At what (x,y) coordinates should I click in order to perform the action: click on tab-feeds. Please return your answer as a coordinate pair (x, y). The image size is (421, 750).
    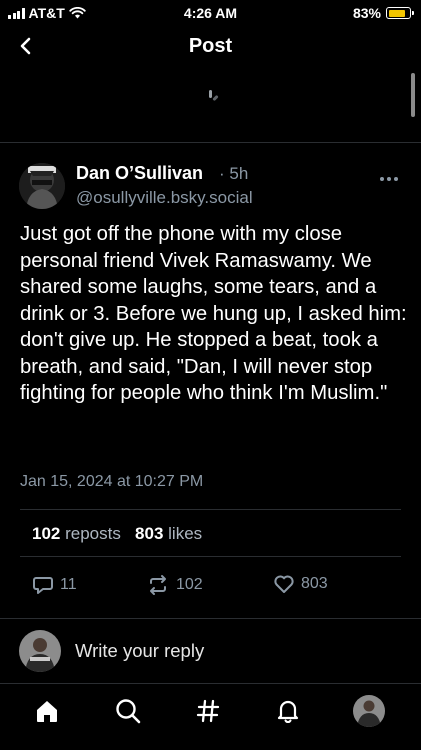
    Looking at the image, I should click on (208, 711).